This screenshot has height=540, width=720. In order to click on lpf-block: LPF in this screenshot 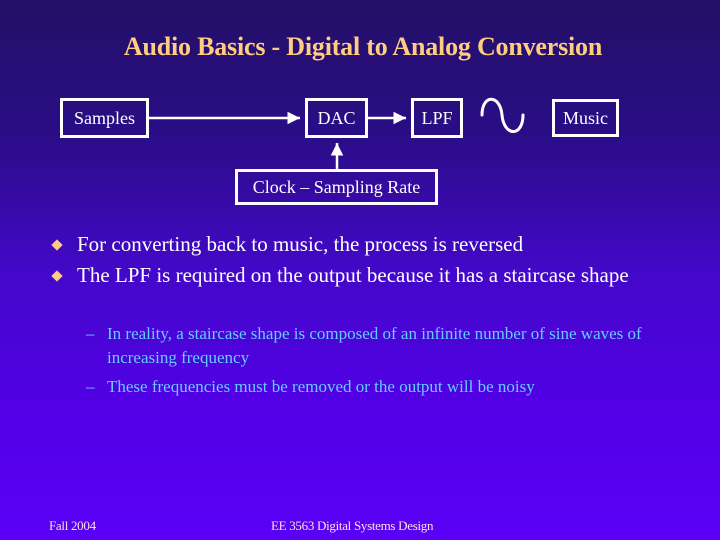, I will do `click(437, 118)`.